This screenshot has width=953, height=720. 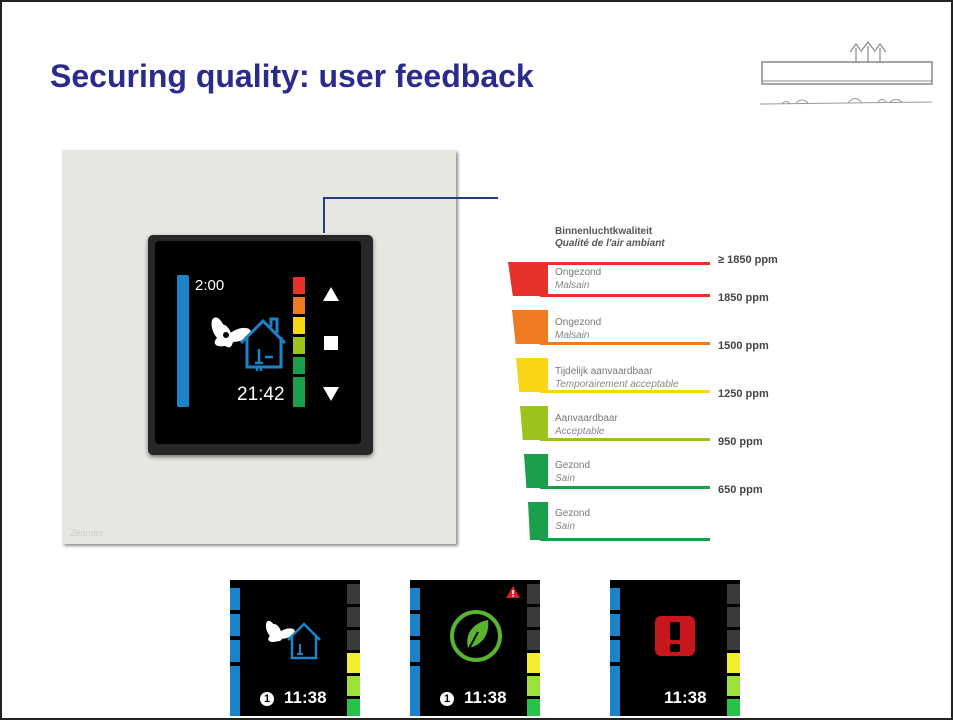 I want to click on level-red, so click(x=299, y=285).